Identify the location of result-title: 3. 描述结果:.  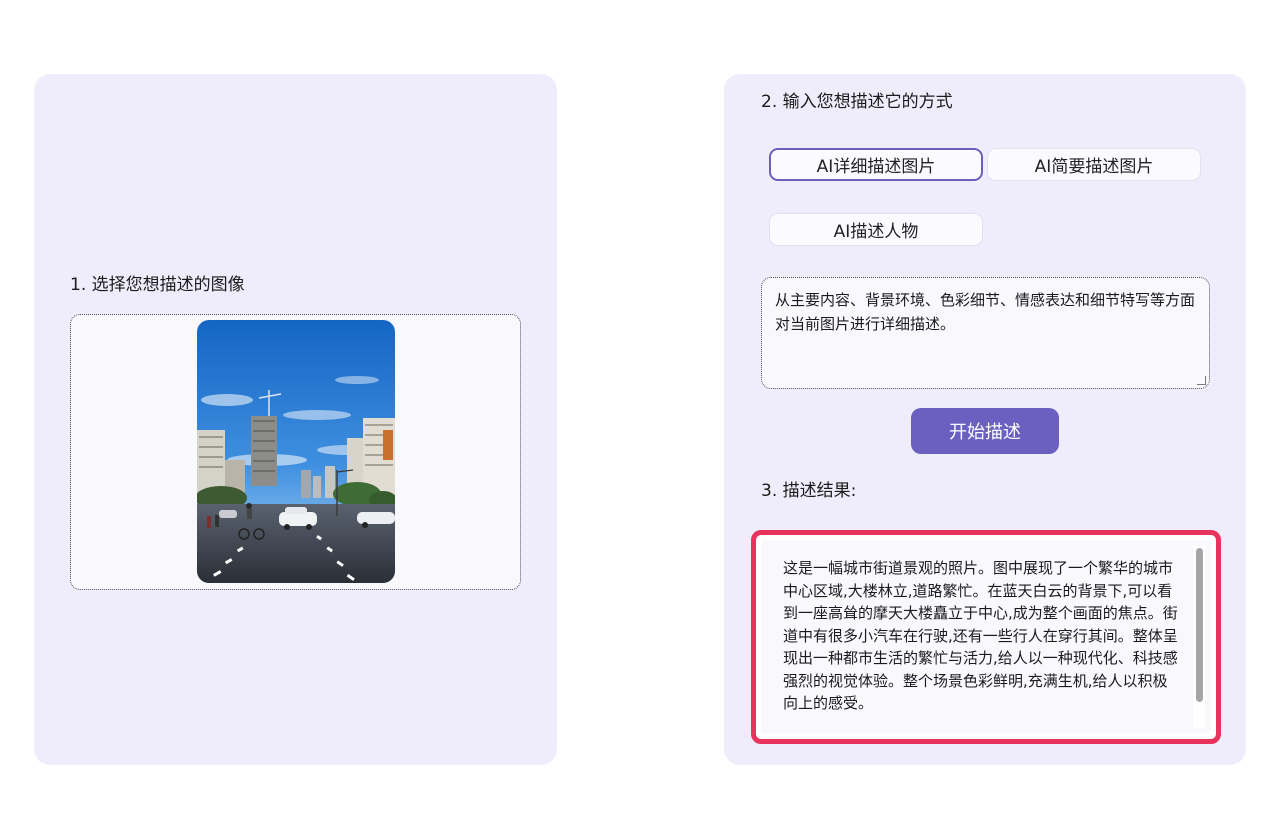
(809, 491).